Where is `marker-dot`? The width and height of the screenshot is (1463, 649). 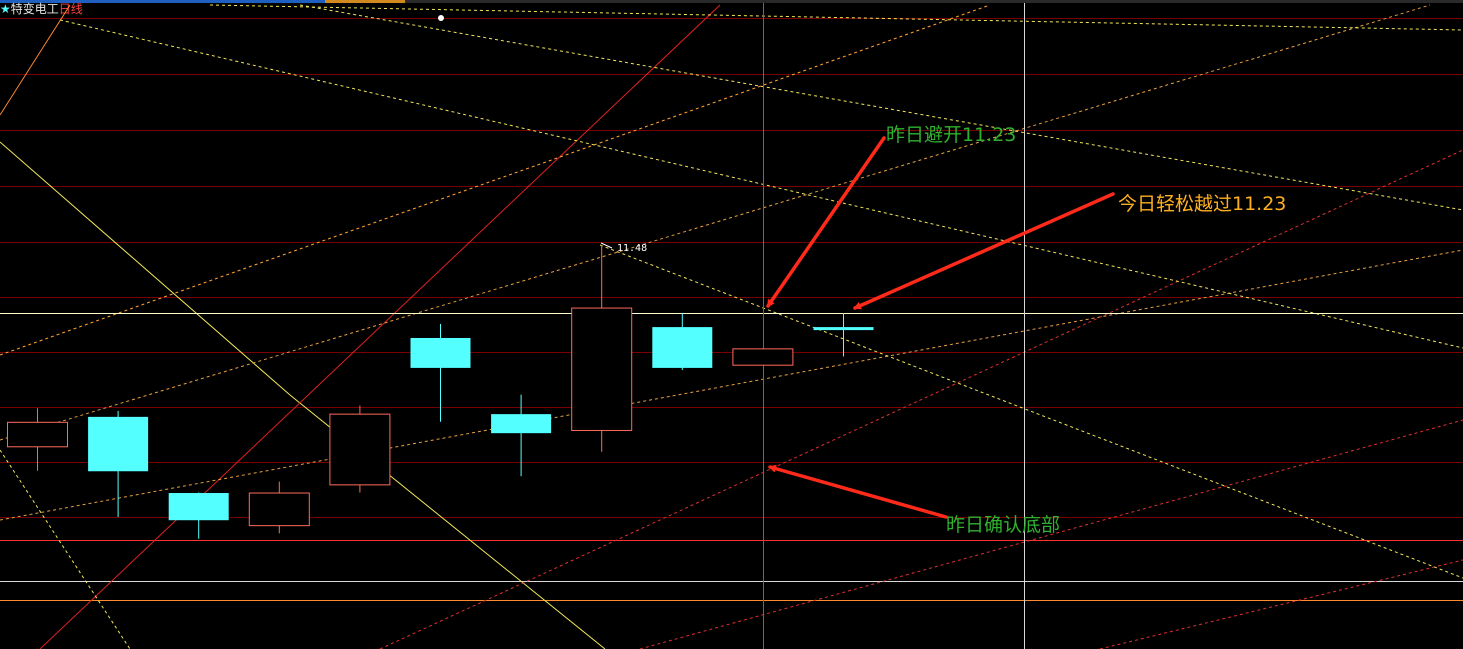 marker-dot is located at coordinates (441, 18).